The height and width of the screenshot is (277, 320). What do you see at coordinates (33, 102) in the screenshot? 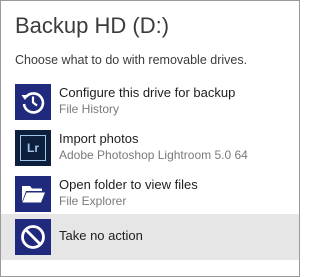
I see `file-history-icon` at bounding box center [33, 102].